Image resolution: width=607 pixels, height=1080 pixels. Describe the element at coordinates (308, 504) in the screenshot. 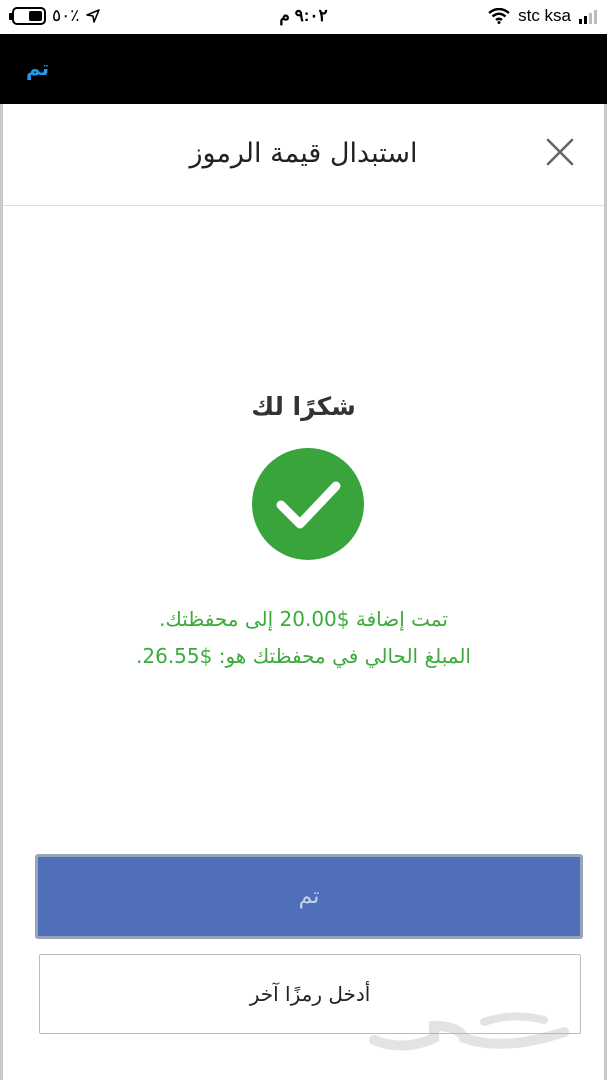

I see `check-circle-icon` at that location.